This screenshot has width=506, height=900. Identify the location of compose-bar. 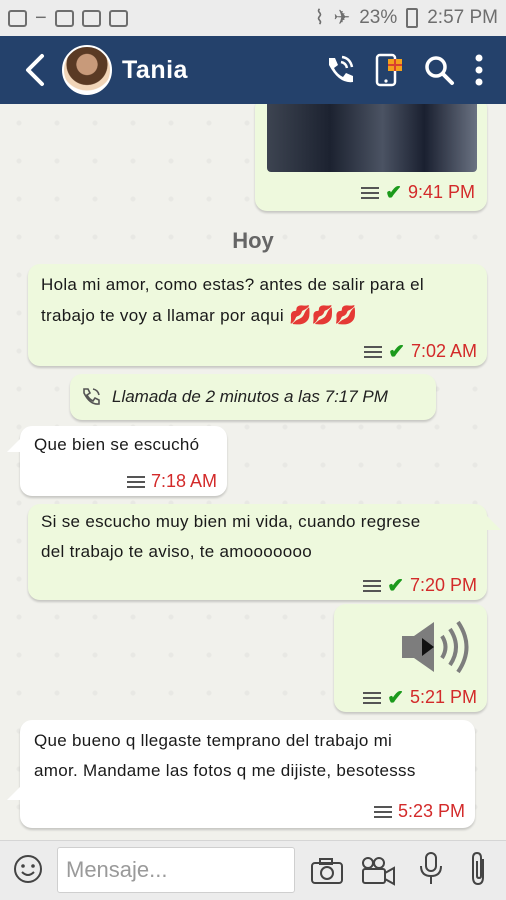
(253, 870).